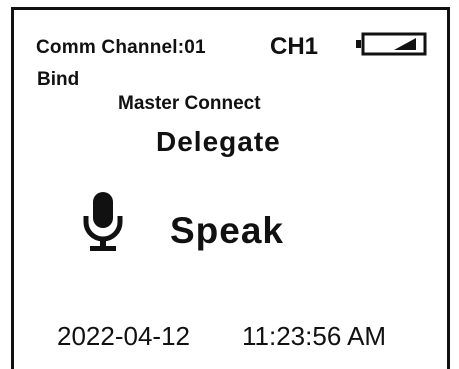 The image size is (459, 369). Describe the element at coordinates (123, 336) in the screenshot. I see `date-display: 2022-04-12` at that location.